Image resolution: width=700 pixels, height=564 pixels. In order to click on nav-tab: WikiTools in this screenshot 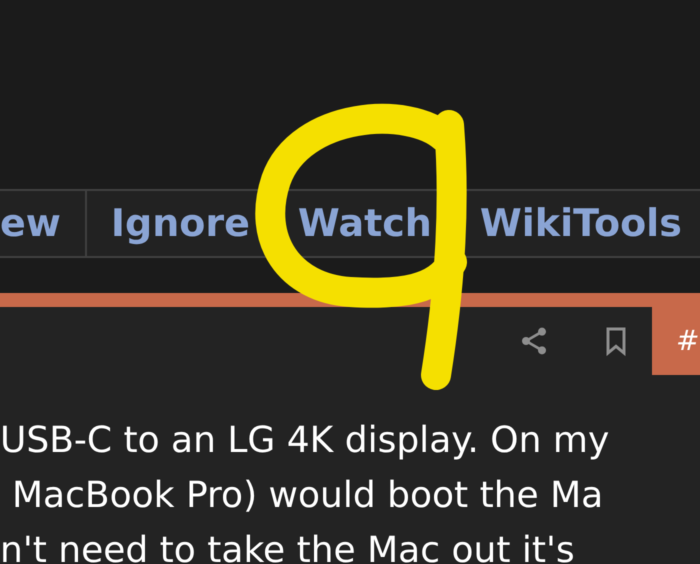, I will do `click(578, 223)`.